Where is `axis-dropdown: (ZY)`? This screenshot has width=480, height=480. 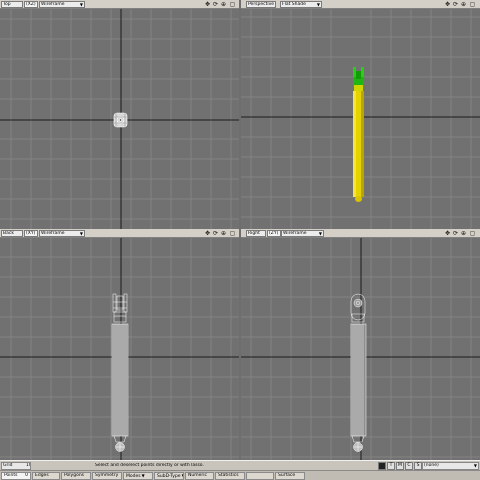
axis-dropdown: (ZY) is located at coordinates (274, 233).